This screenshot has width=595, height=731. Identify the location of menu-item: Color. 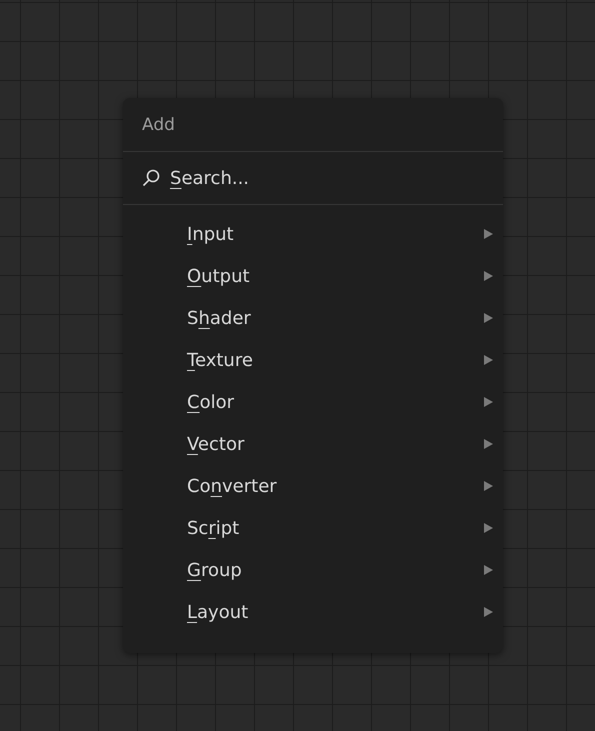
(313, 402).